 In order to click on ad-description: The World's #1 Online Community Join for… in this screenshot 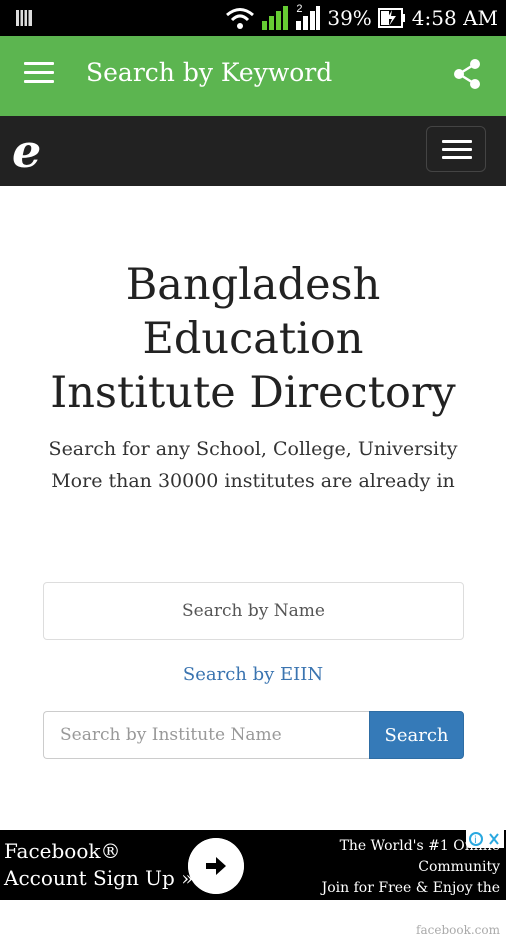, I will do `click(384, 888)`.